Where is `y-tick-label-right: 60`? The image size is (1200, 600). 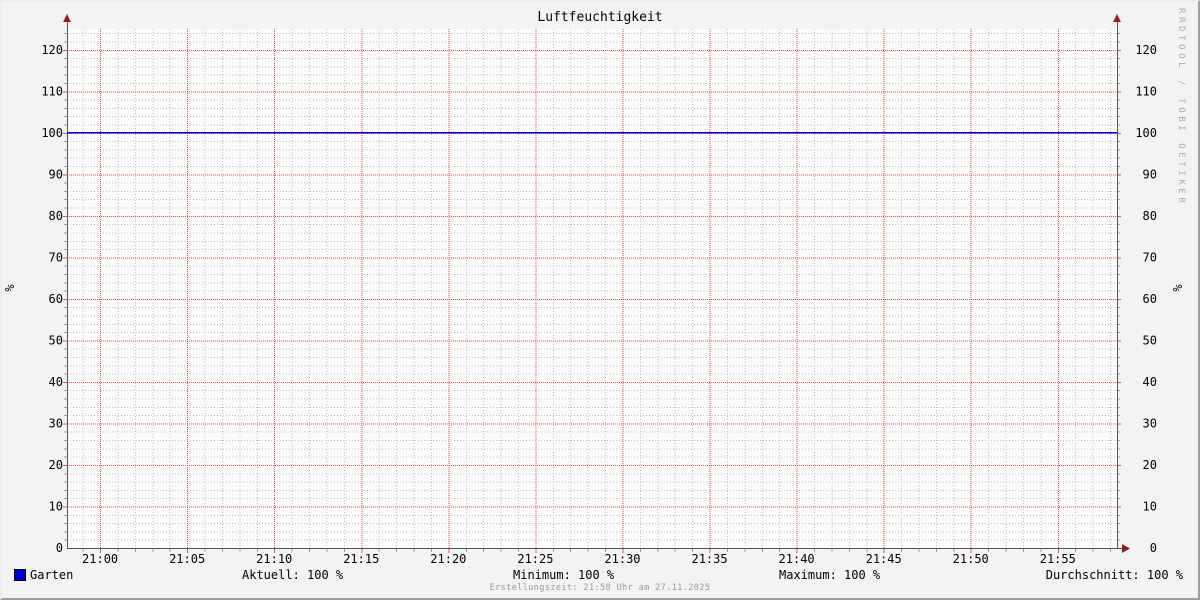 y-tick-label-right: 60 is located at coordinates (1150, 299).